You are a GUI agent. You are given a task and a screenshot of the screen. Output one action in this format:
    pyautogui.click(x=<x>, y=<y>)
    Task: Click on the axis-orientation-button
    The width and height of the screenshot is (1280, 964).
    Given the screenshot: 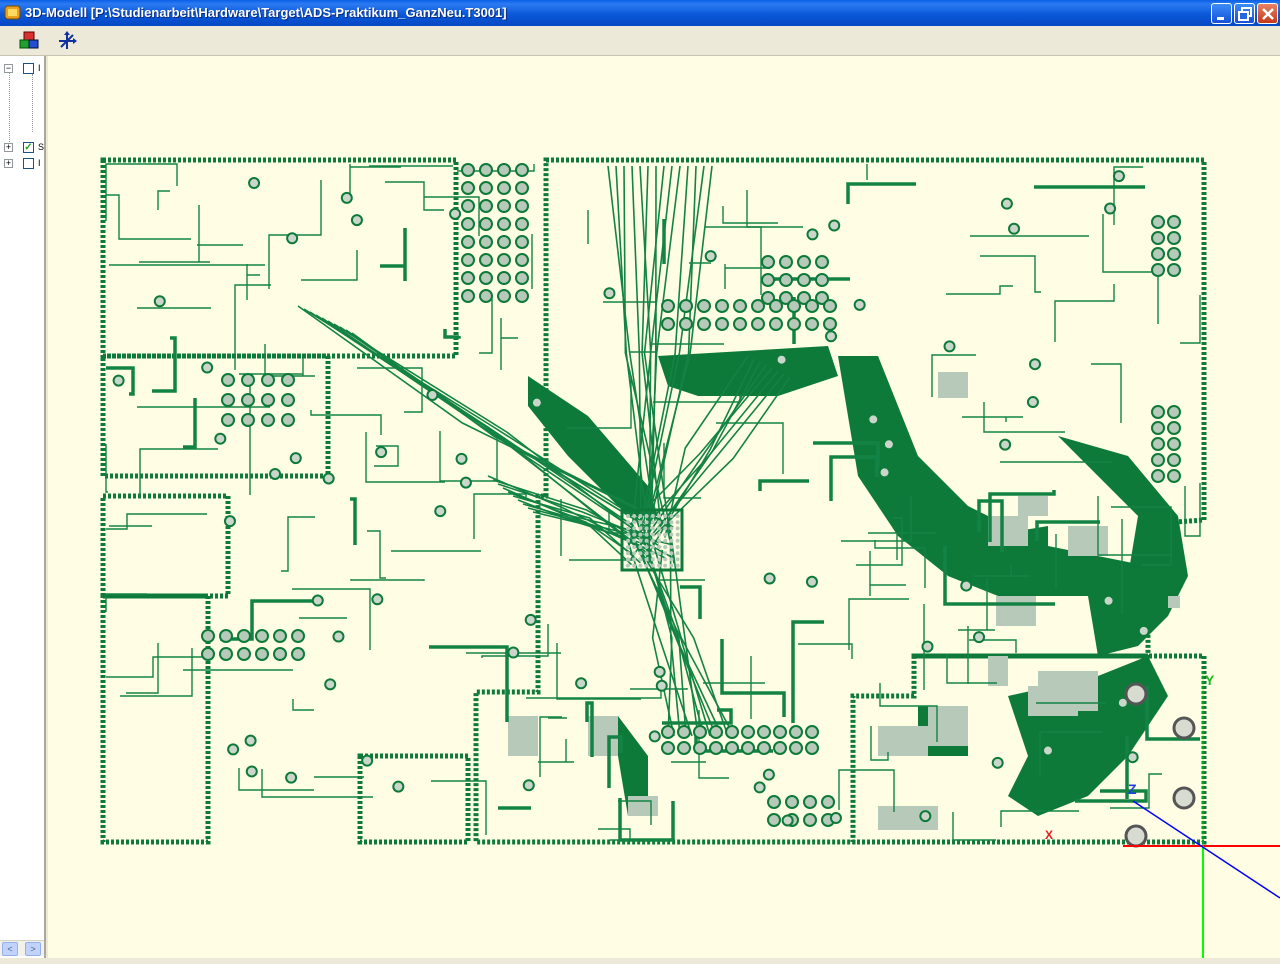 What is the action you would take?
    pyautogui.click(x=67, y=41)
    